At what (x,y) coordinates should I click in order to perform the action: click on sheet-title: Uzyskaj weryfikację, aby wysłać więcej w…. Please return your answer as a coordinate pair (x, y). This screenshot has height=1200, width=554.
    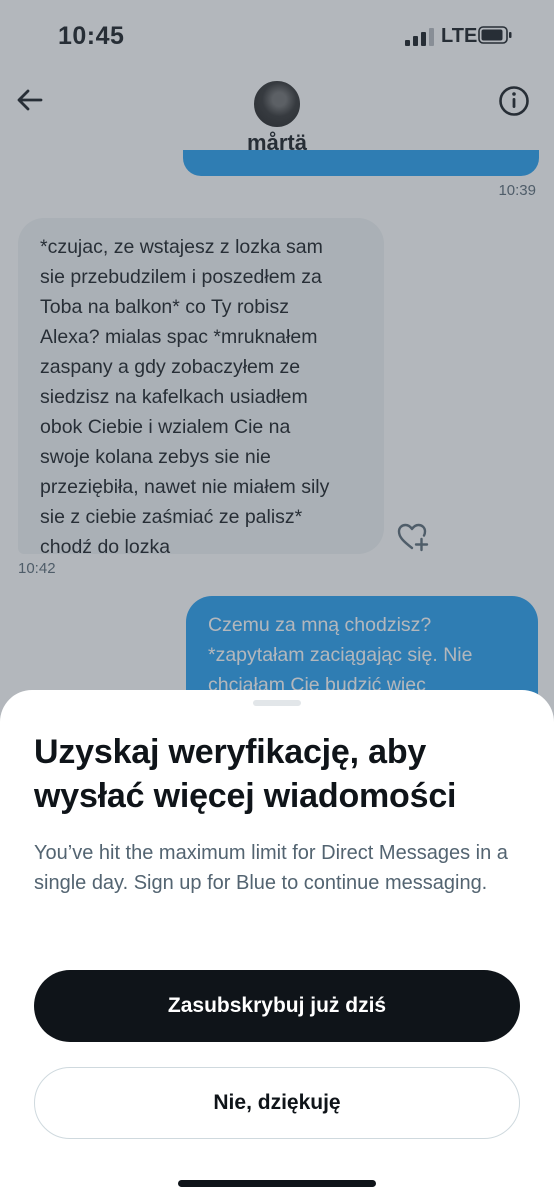
    Looking at the image, I should click on (245, 774).